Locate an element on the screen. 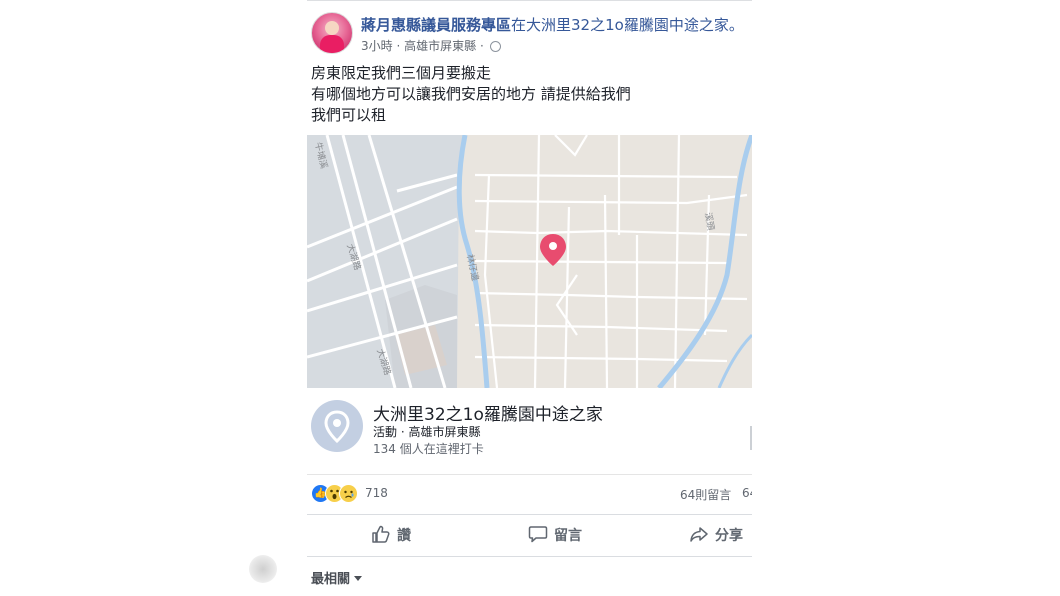 Image resolution: width=1060 pixels, height=596 pixels. post-time: 3小時 is located at coordinates (377, 46).